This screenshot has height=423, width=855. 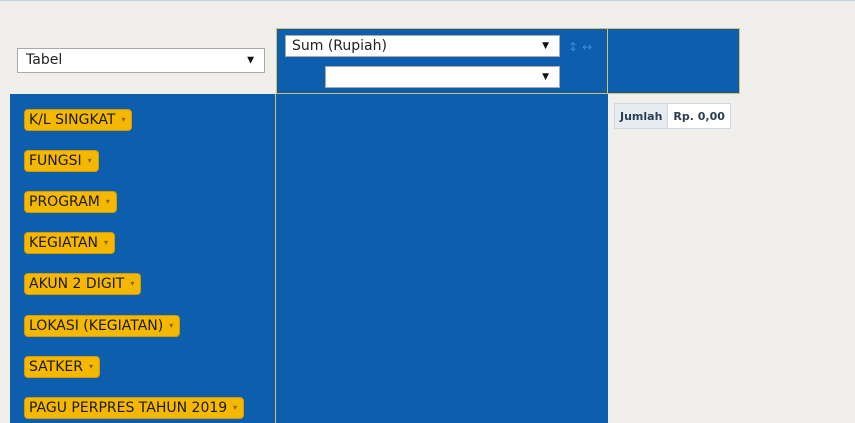 I want to click on row-field-label: LOKASI (KEGIATAN), so click(x=96, y=326).